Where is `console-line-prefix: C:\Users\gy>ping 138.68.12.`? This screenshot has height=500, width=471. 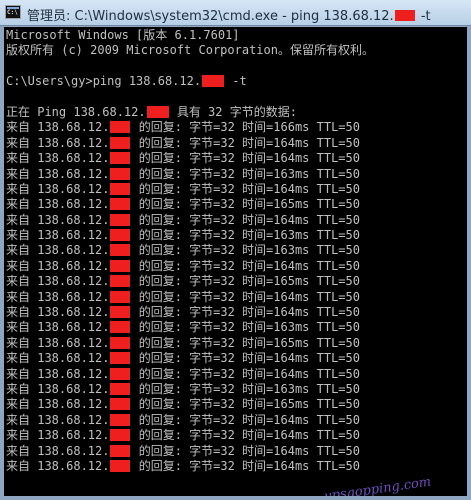 console-line-prefix: C:\Users\gy>ping 138.68.12. is located at coordinates (104, 81).